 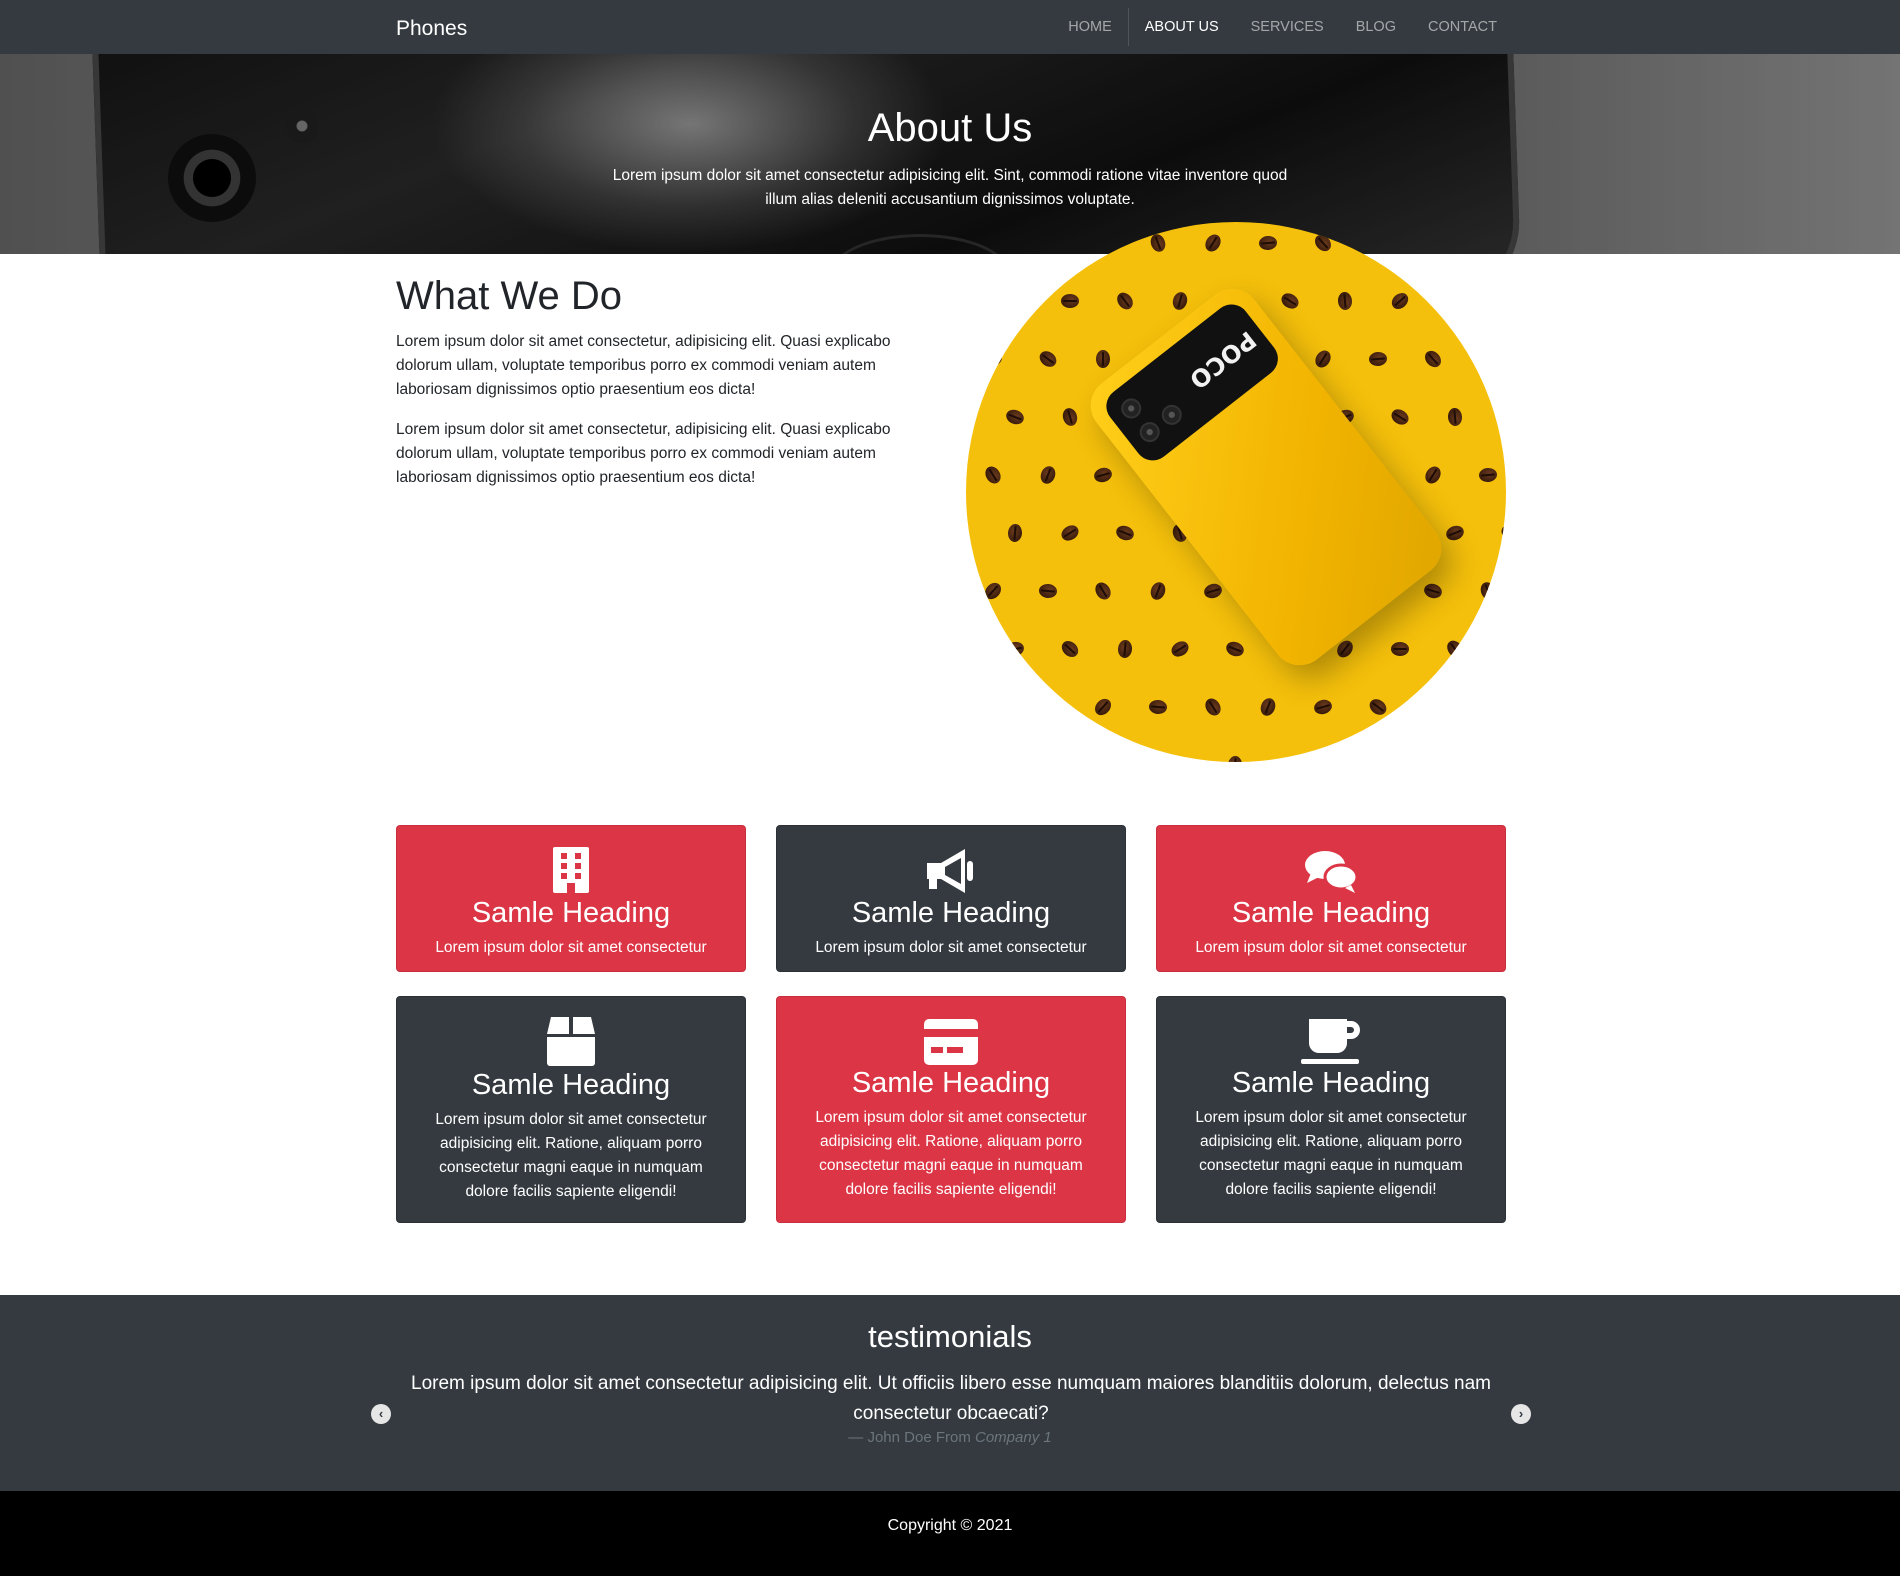 I want to click on copyright-text: Copyright © 2021, so click(x=950, y=1525).